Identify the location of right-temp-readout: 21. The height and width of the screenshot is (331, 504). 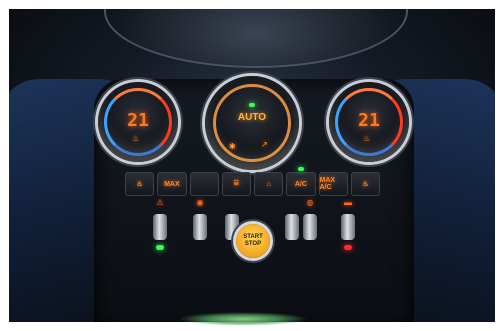
(369, 120).